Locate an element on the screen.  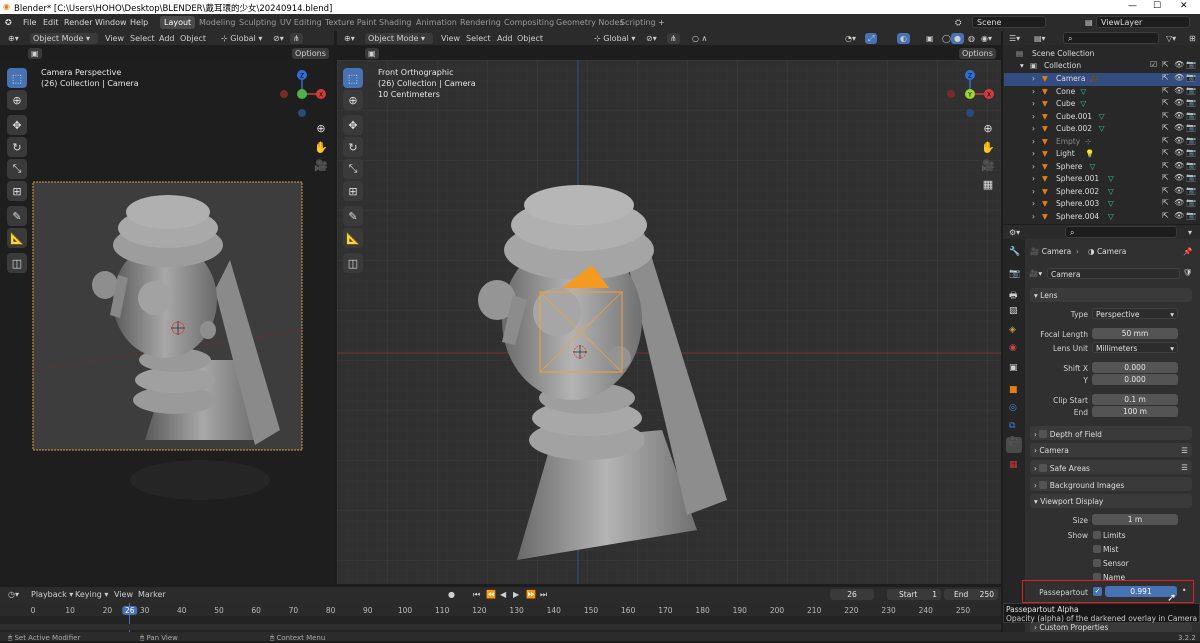
pivot-icon: ⊘▾ is located at coordinates (651, 38).